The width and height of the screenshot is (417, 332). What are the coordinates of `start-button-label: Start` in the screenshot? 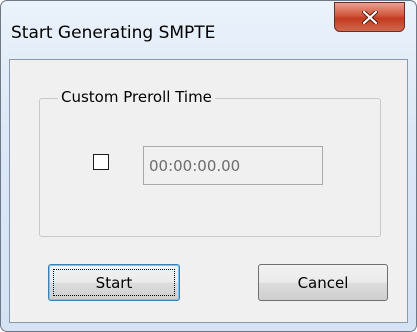 It's located at (114, 282).